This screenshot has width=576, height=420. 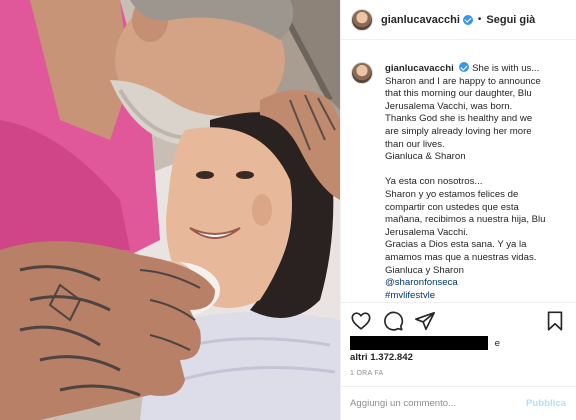 What do you see at coordinates (459, 119) in the screenshot?
I see `caption-line: Thanks God she is healthy and we` at bounding box center [459, 119].